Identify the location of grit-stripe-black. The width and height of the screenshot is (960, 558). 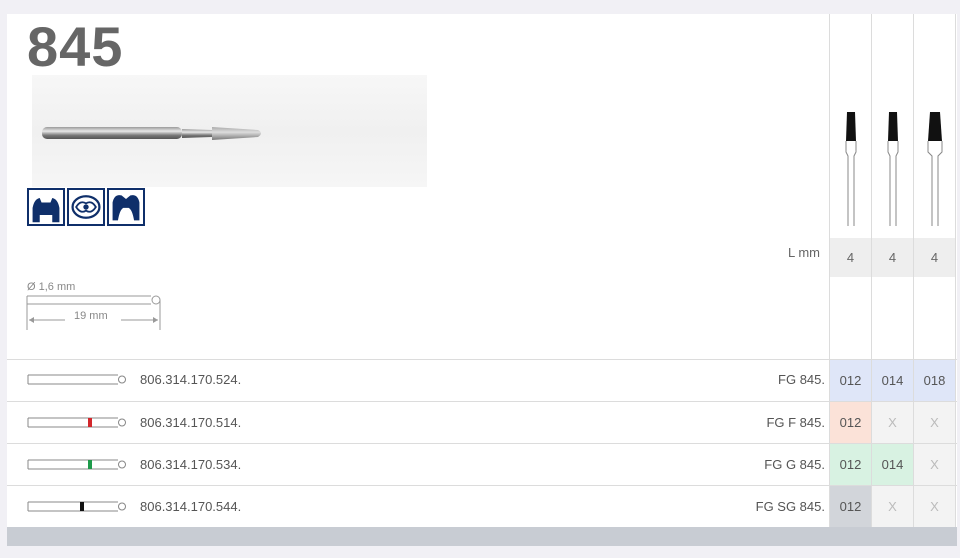
(82, 506).